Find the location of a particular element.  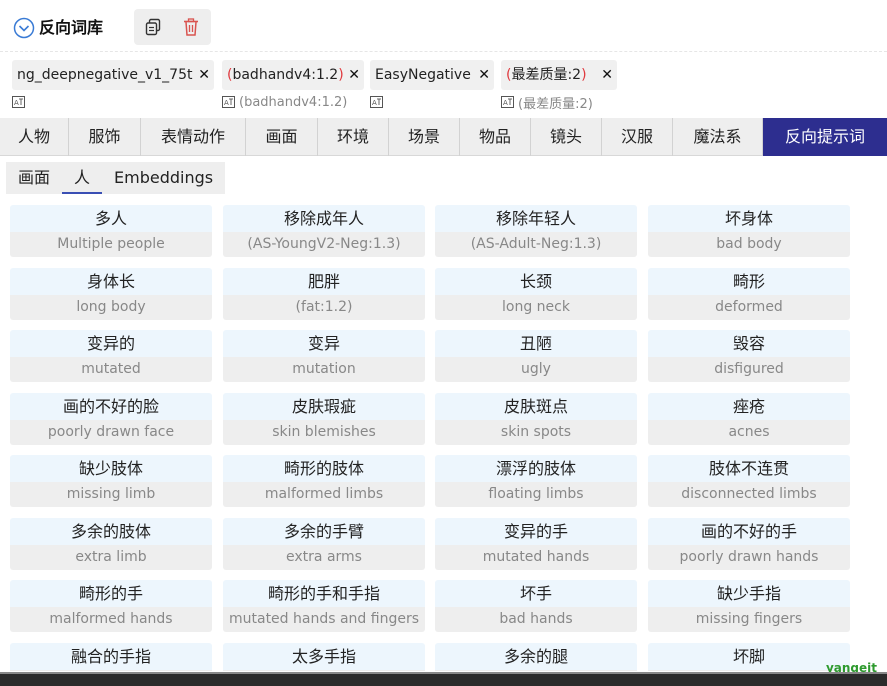

prompt-card-chinese: 丑陋 is located at coordinates (536, 343).